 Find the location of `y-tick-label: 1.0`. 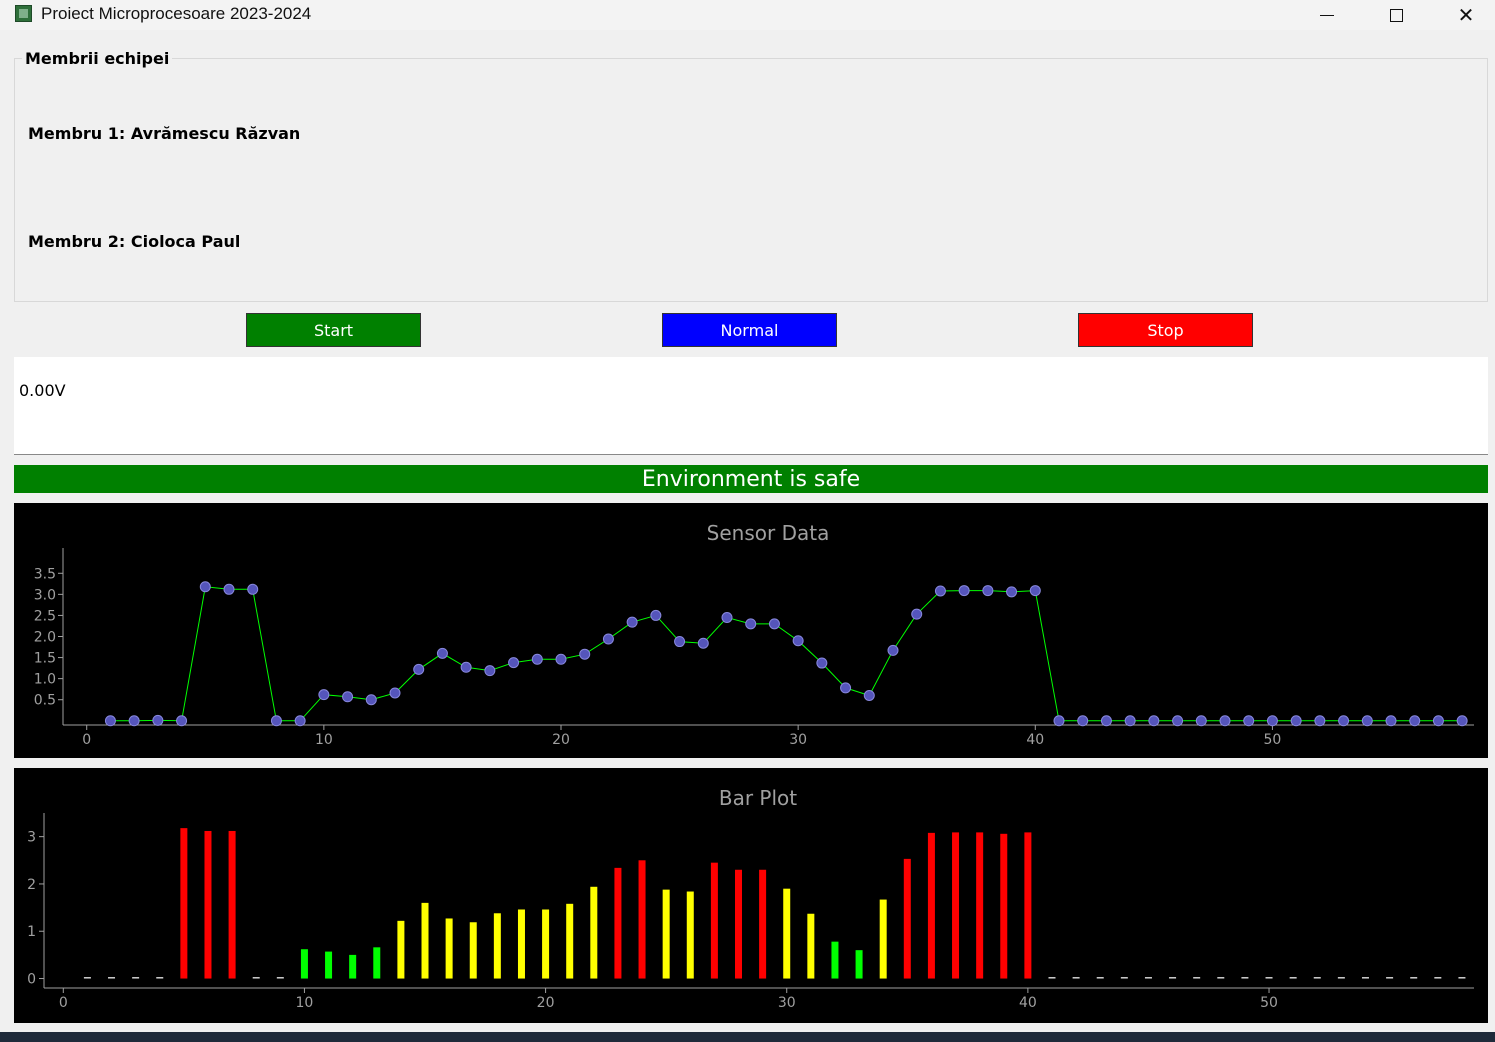

y-tick-label: 1.0 is located at coordinates (45, 680).